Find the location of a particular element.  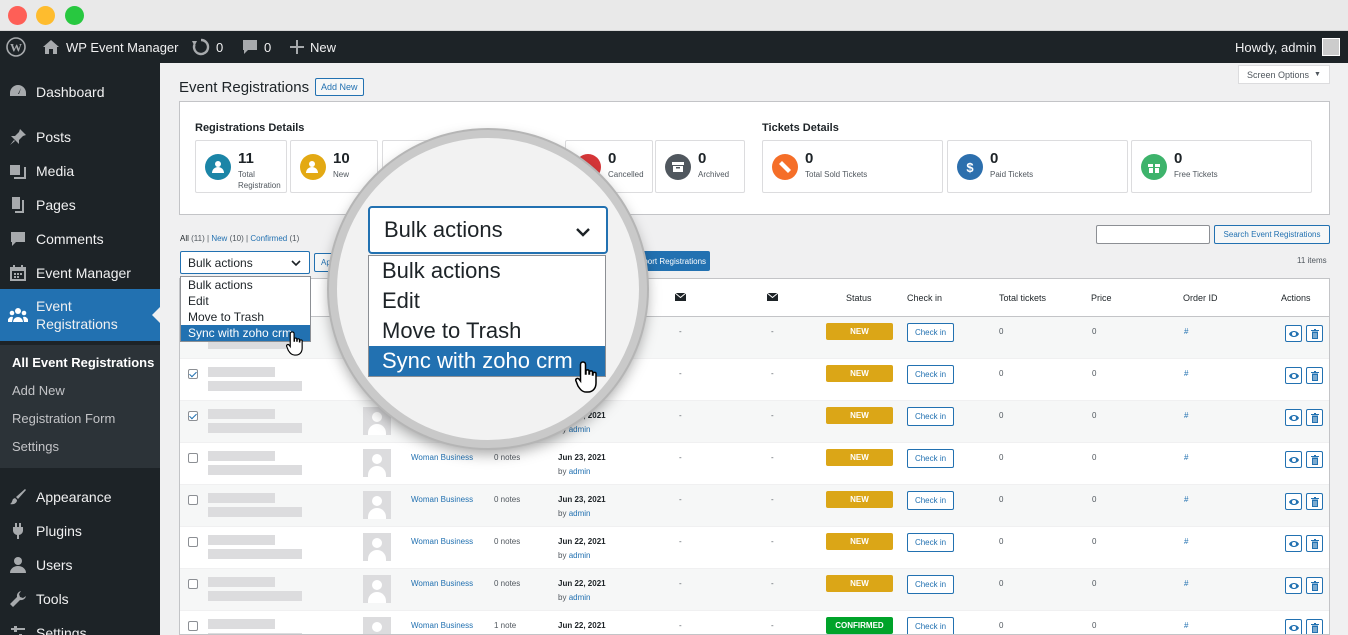

search-registrations-button: Search Event Registrations is located at coordinates (1272, 234).